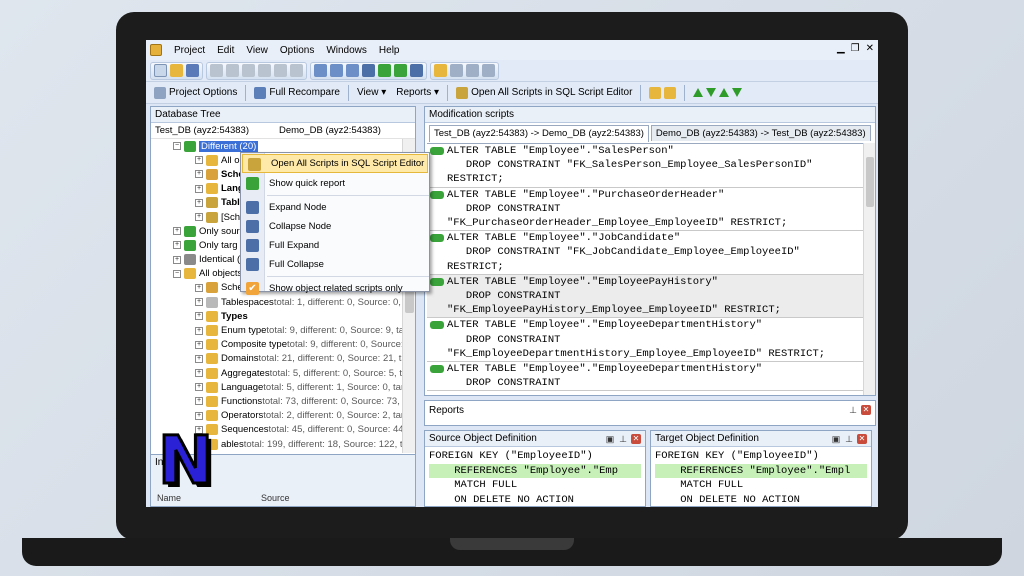  Describe the element at coordinates (456, 70) in the screenshot. I see `options-icon` at that location.